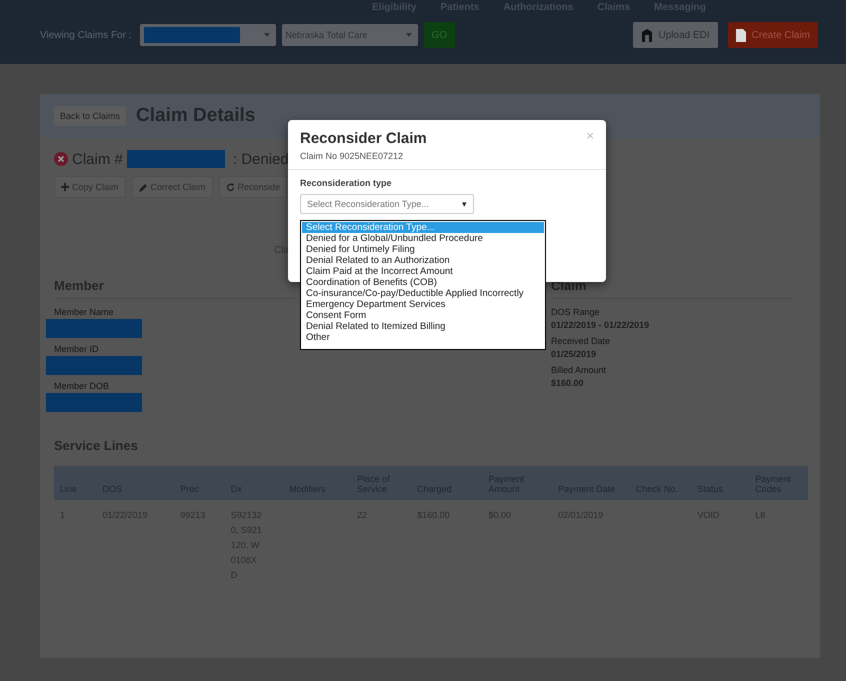  What do you see at coordinates (77, 349) in the screenshot?
I see `field-label: Member ID` at bounding box center [77, 349].